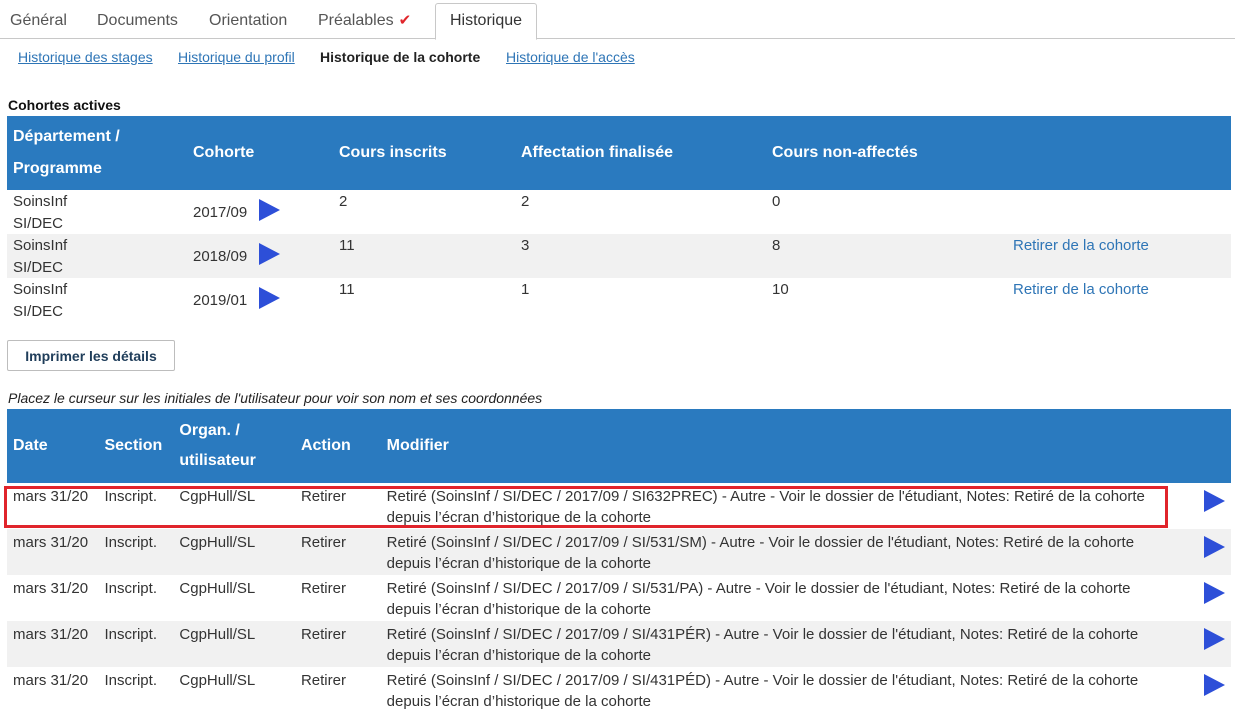 Image resolution: width=1235 pixels, height=713 pixels. What do you see at coordinates (640, 153) in the screenshot?
I see `col-affectation-finalisee: Affectation finalisée` at bounding box center [640, 153].